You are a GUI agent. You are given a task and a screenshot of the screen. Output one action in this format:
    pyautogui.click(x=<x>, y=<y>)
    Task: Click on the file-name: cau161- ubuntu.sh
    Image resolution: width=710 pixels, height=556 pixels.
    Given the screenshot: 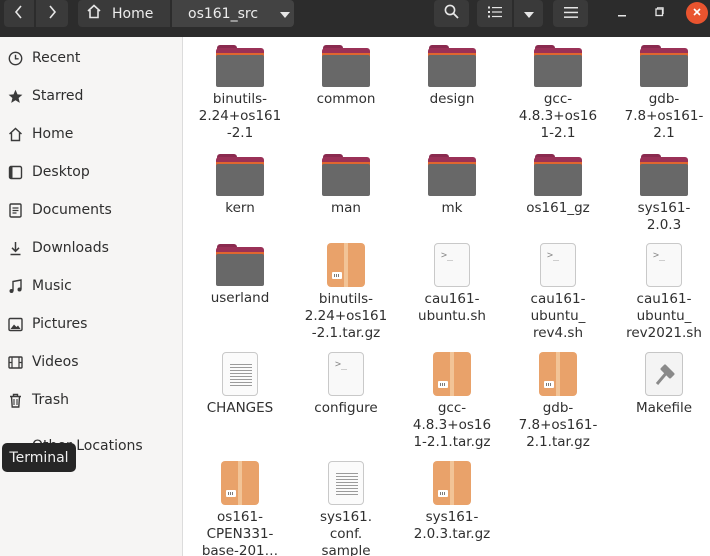 What is the action you would take?
    pyautogui.click(x=452, y=307)
    